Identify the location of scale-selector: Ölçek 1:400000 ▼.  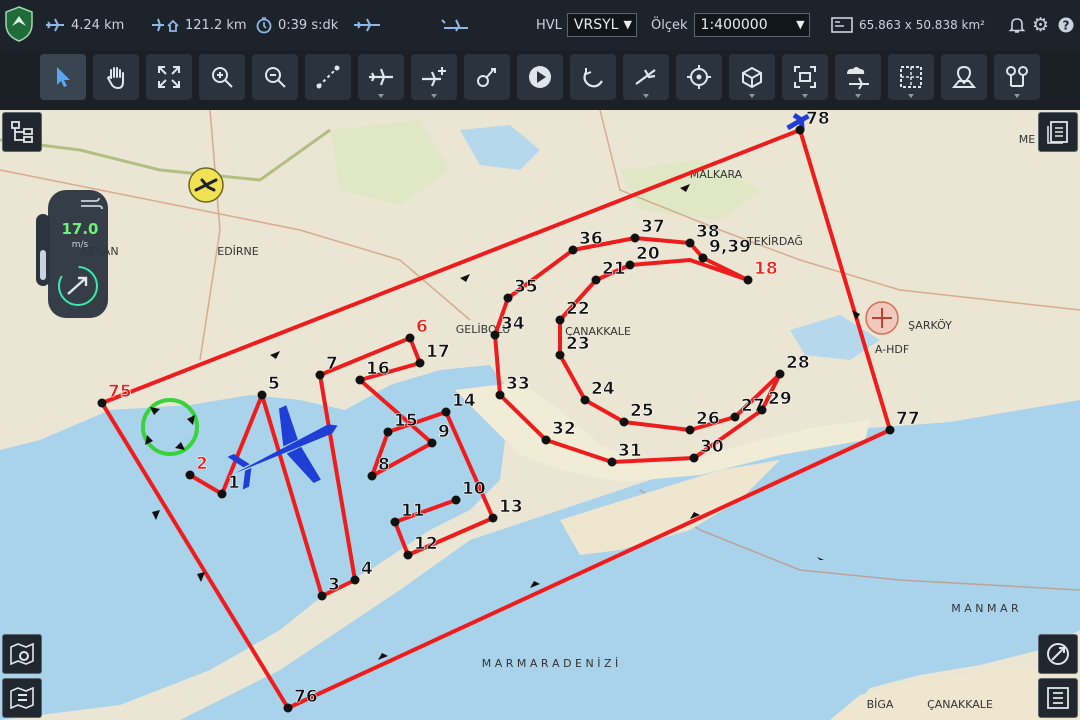
(730, 25).